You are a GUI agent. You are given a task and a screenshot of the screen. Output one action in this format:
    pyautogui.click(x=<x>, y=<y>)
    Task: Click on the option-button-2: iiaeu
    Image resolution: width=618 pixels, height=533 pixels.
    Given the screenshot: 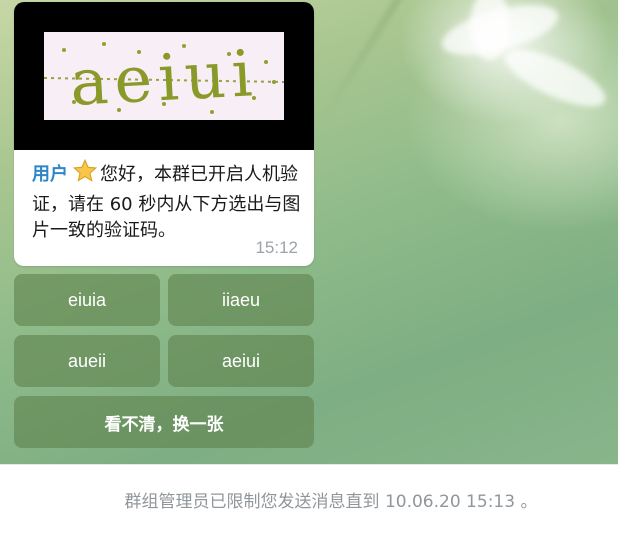 What is the action you would take?
    pyautogui.click(x=241, y=300)
    